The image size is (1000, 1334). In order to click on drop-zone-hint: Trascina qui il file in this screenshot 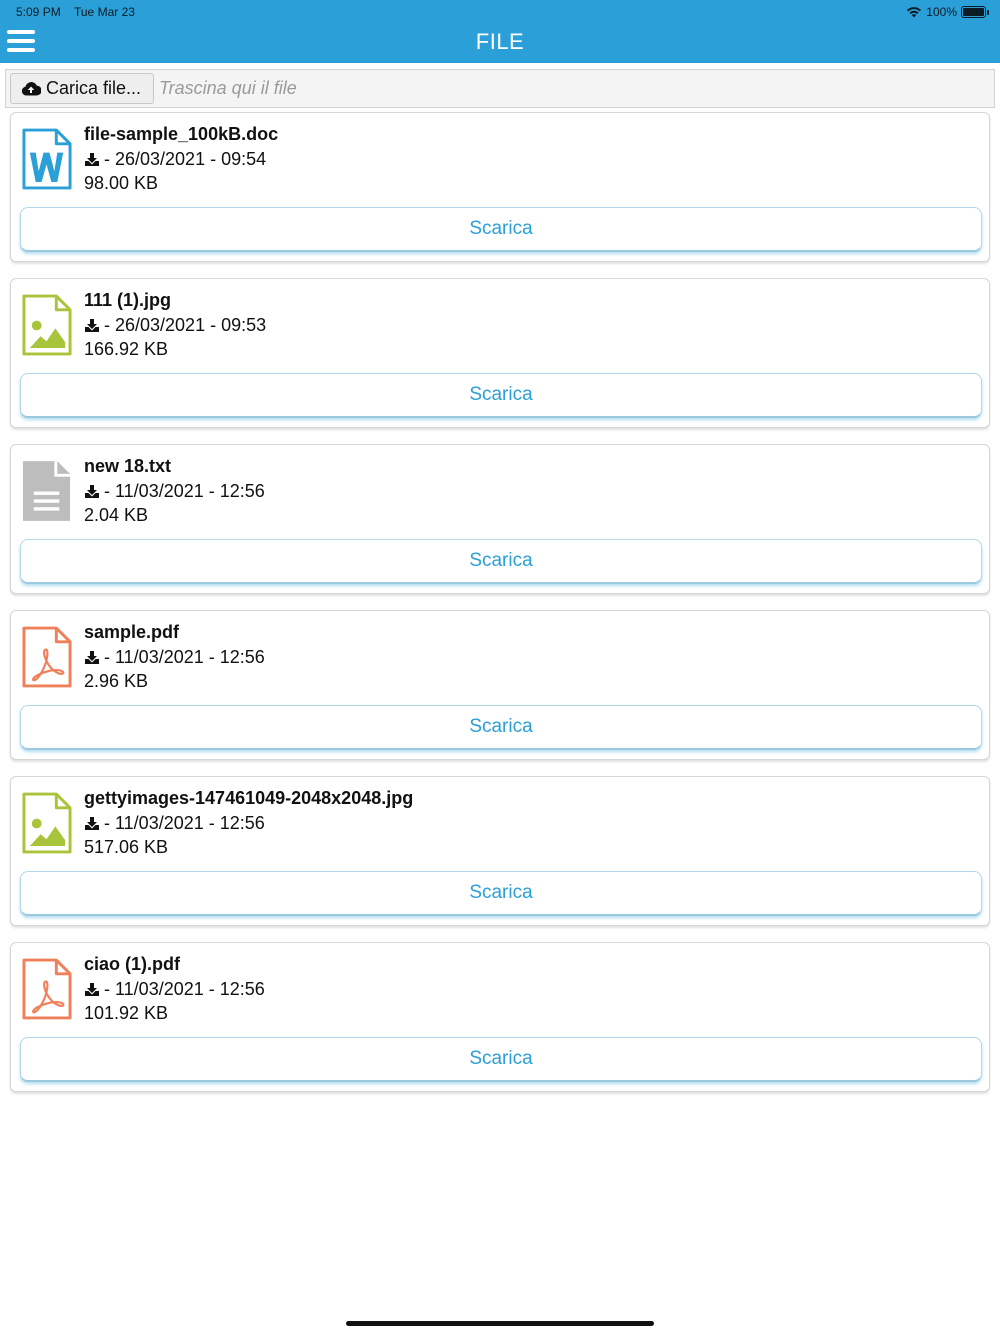, I will do `click(228, 88)`.